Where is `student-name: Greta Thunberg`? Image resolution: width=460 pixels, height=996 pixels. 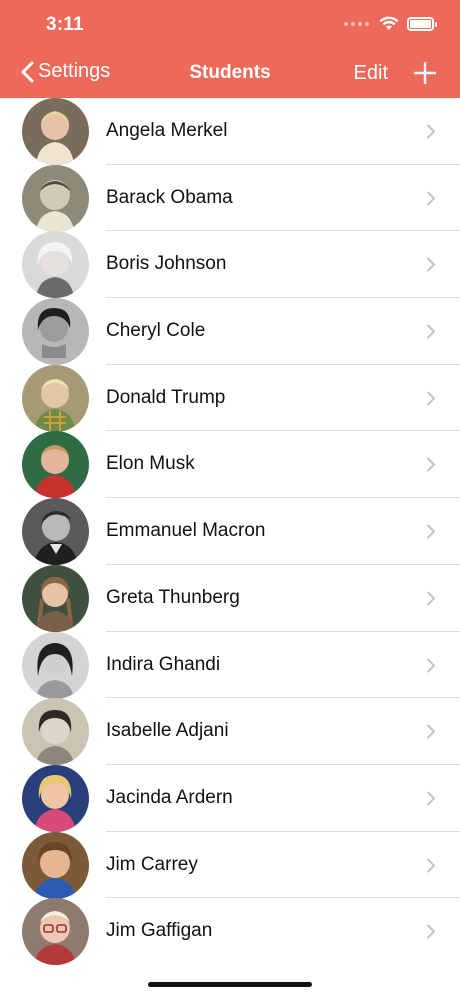 student-name: Greta Thunberg is located at coordinates (173, 597).